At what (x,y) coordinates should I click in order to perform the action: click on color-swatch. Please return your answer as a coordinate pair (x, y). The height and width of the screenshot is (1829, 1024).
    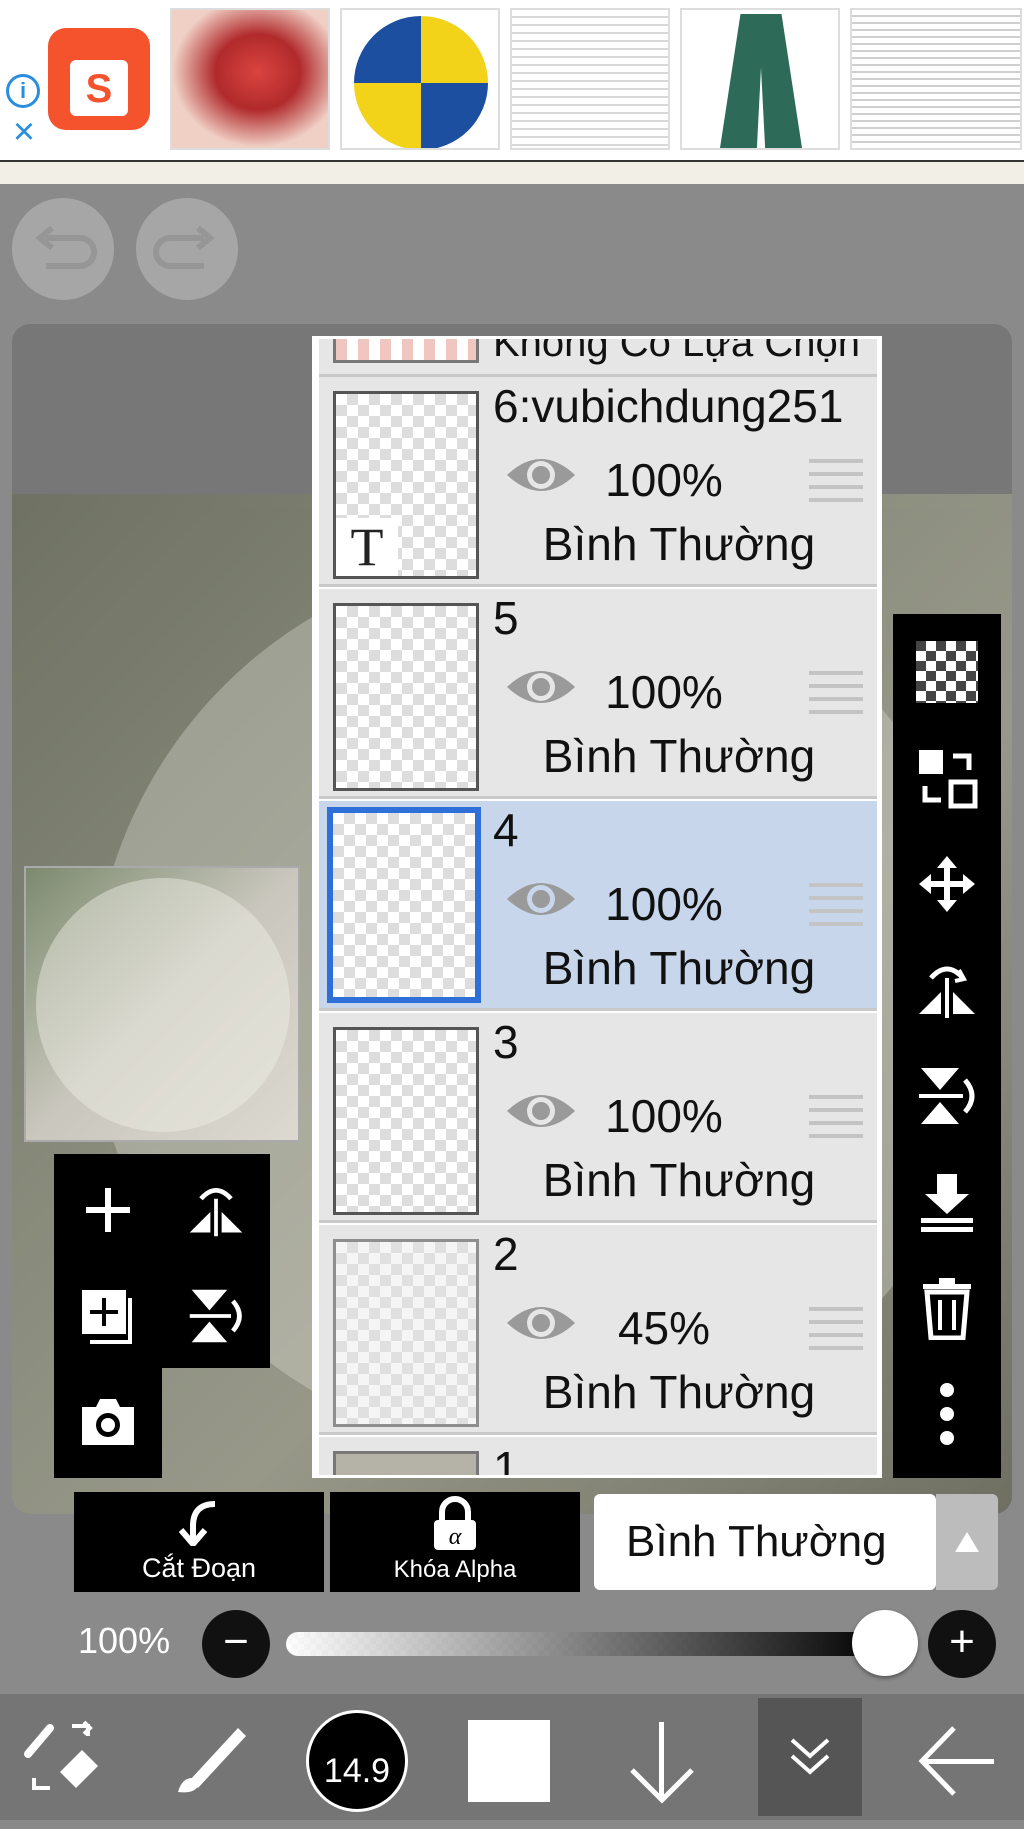
    Looking at the image, I should click on (509, 1761).